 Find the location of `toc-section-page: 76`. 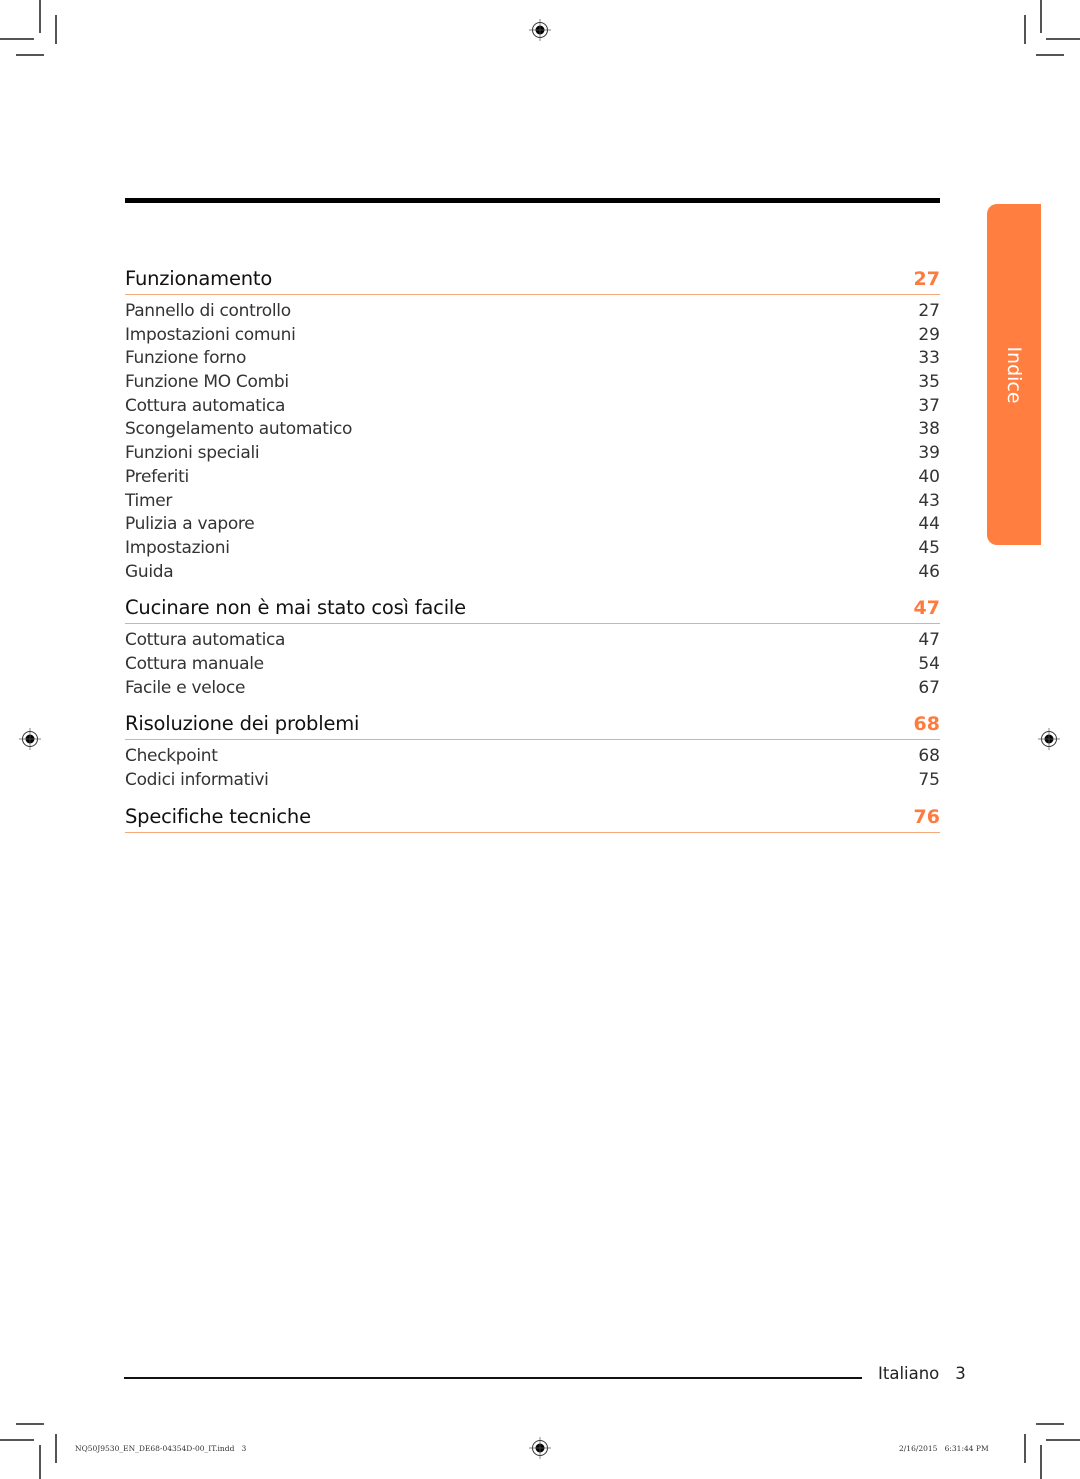

toc-section-page: 76 is located at coordinates (926, 816).